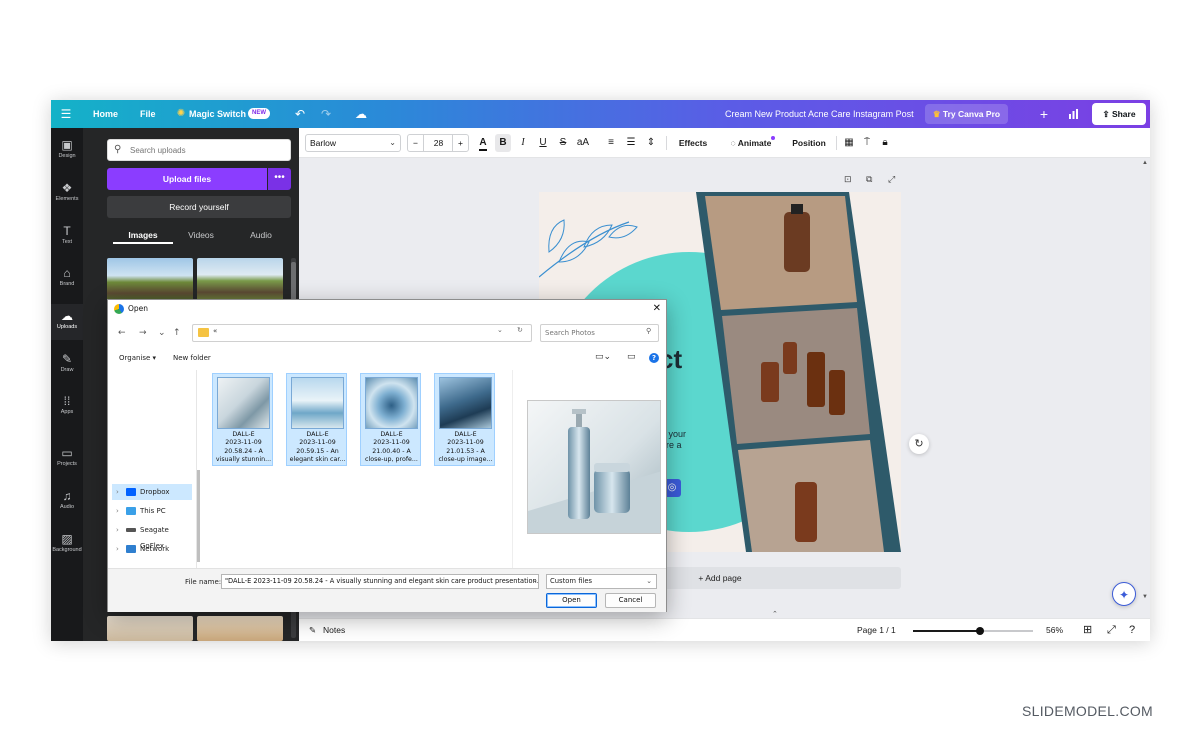 This screenshot has width=1200, height=743. What do you see at coordinates (67, 363) in the screenshot?
I see `rail-item-draw: ✎ Draw` at bounding box center [67, 363].